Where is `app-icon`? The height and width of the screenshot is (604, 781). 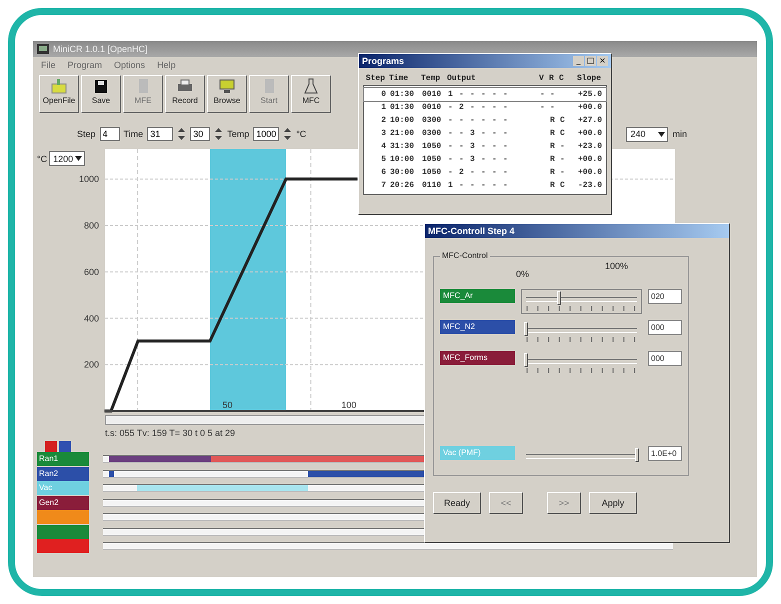 app-icon is located at coordinates (43, 49).